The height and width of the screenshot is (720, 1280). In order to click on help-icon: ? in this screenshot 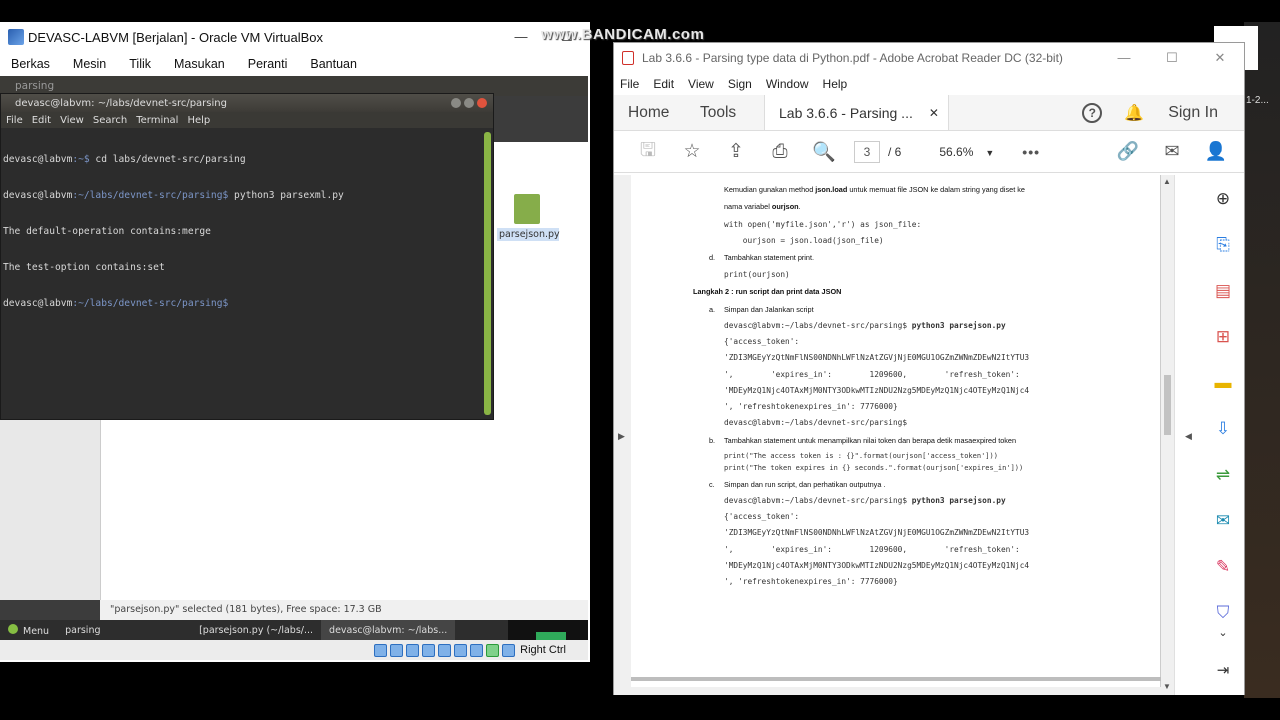, I will do `click(1092, 112)`.